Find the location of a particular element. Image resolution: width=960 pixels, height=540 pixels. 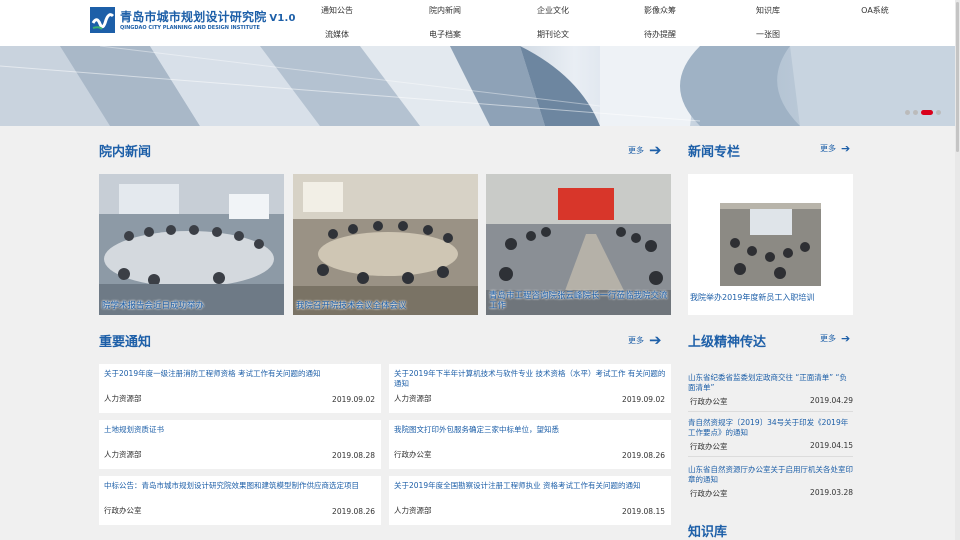

nav-item-news: 院内新闻 is located at coordinates (445, 10).